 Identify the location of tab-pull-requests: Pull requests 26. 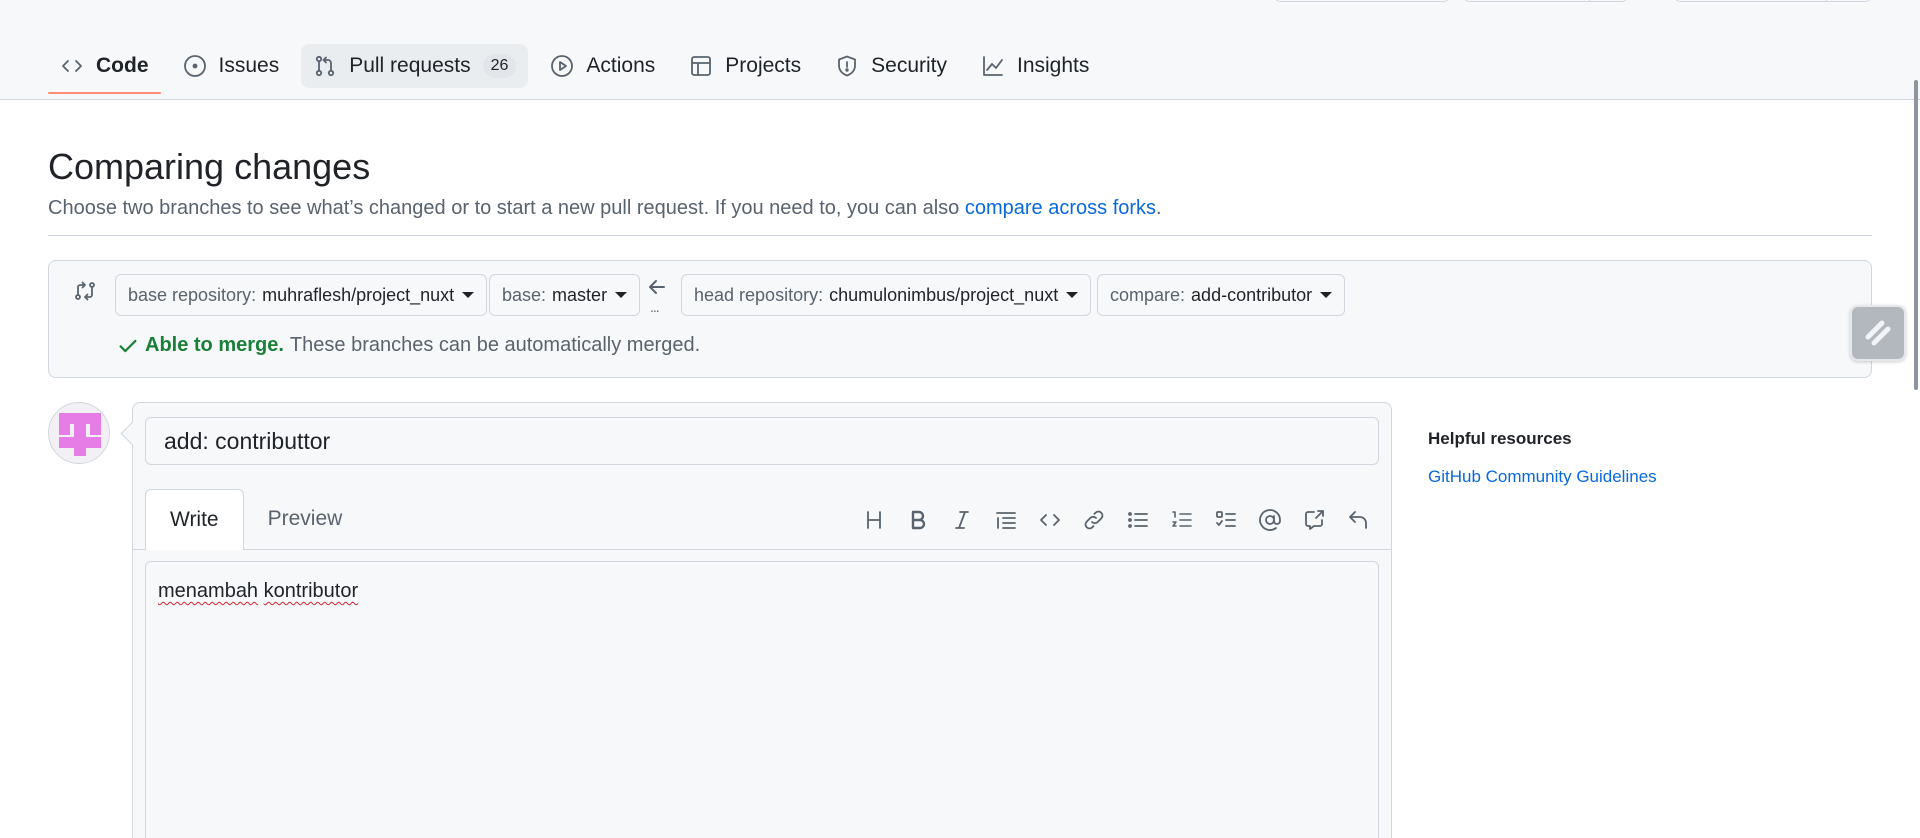
(415, 66).